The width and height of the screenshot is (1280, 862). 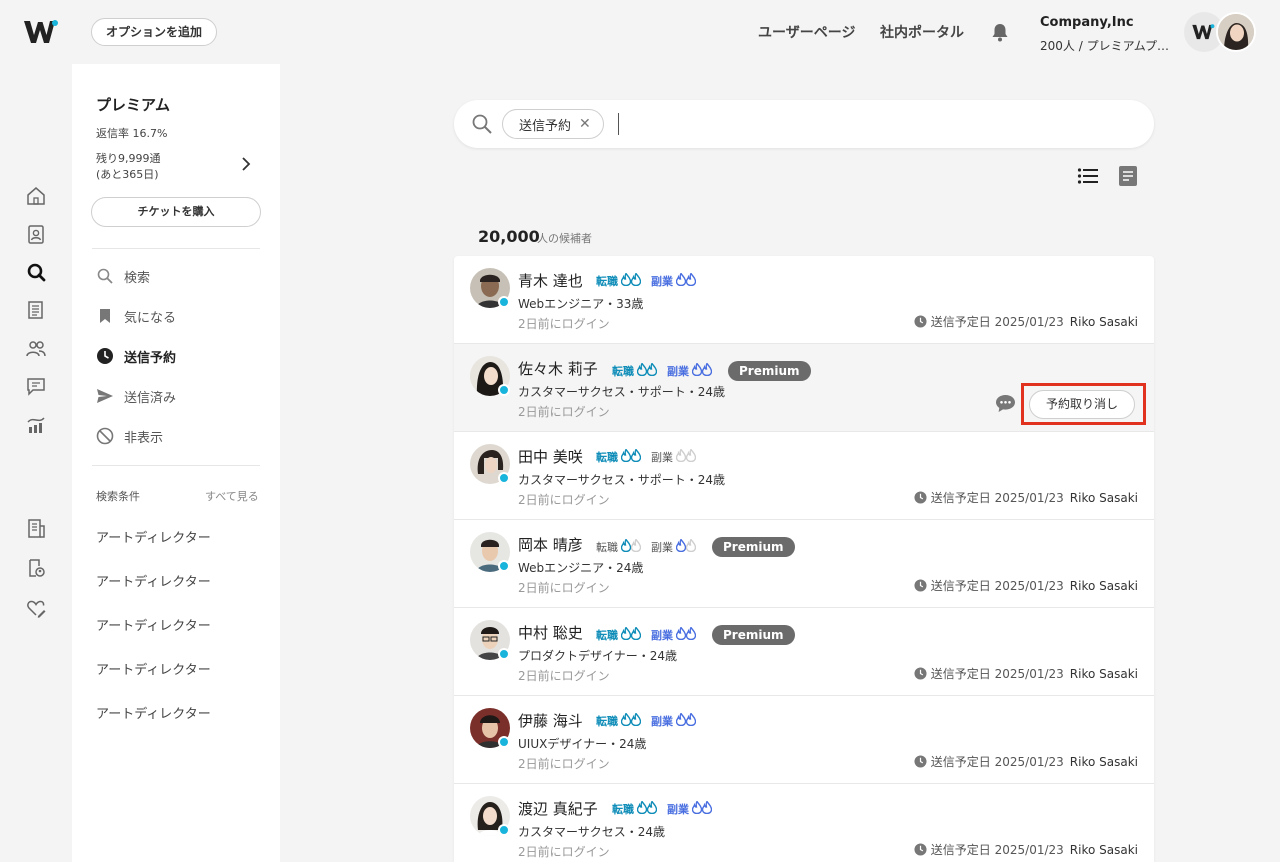 I want to click on candidate-name: 渡辺 真紀子, so click(x=558, y=808).